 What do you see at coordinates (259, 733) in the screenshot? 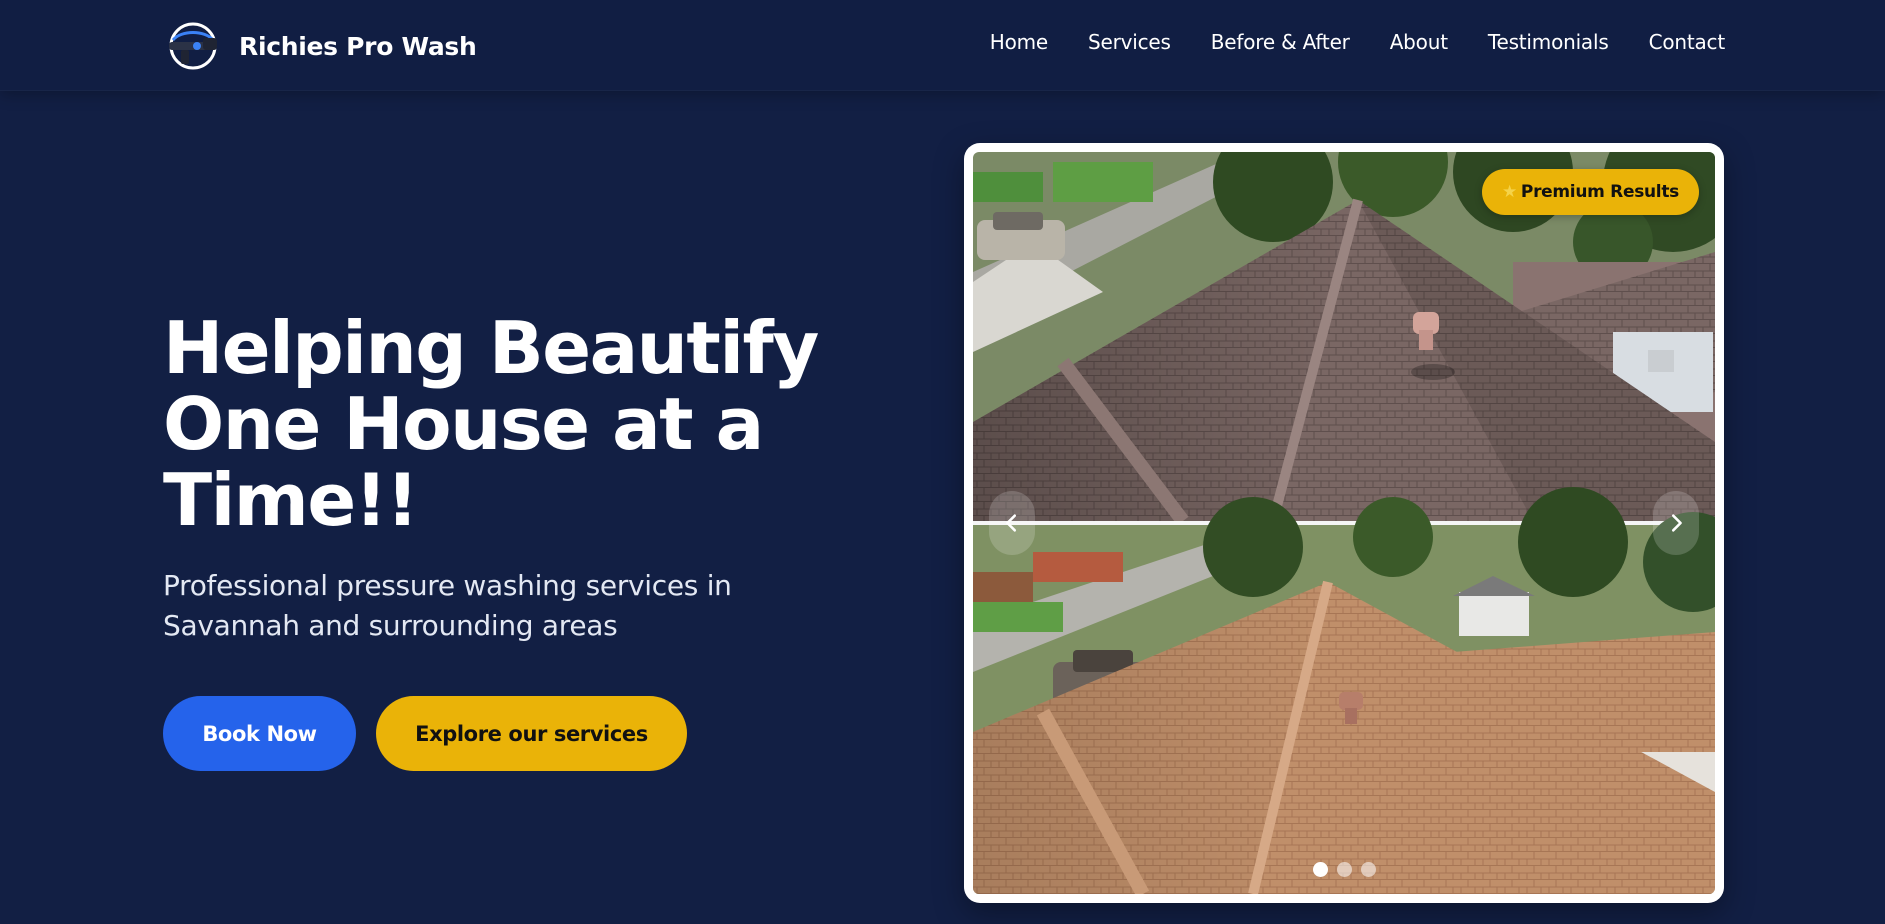
I see `book-now-button: Book Now` at bounding box center [259, 733].